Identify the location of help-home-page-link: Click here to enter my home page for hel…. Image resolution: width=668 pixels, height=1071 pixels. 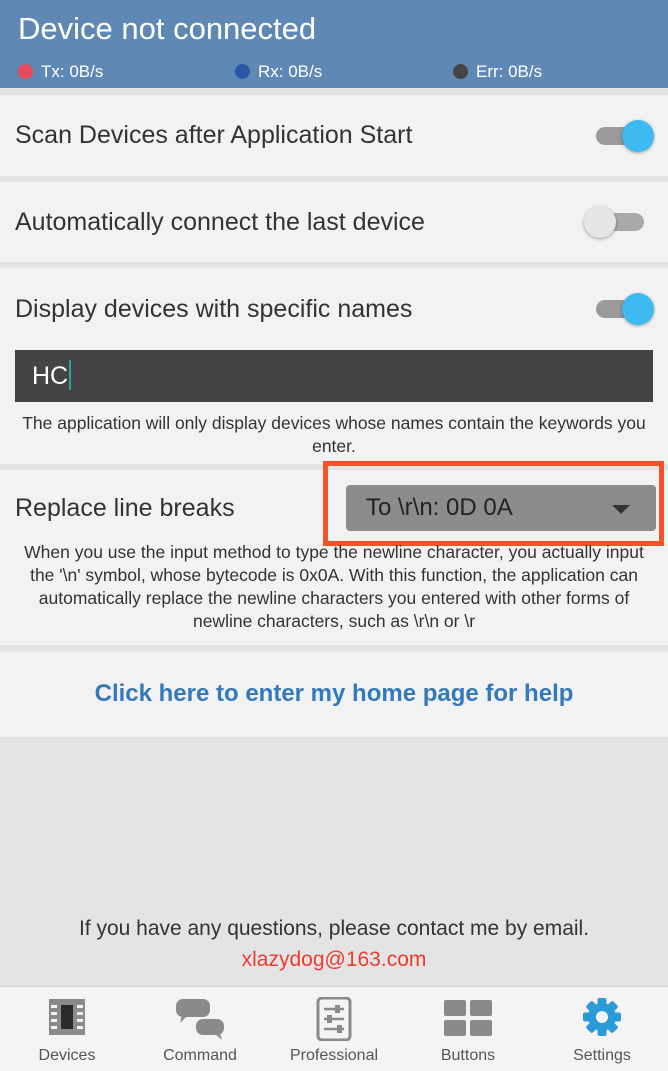
(334, 694).